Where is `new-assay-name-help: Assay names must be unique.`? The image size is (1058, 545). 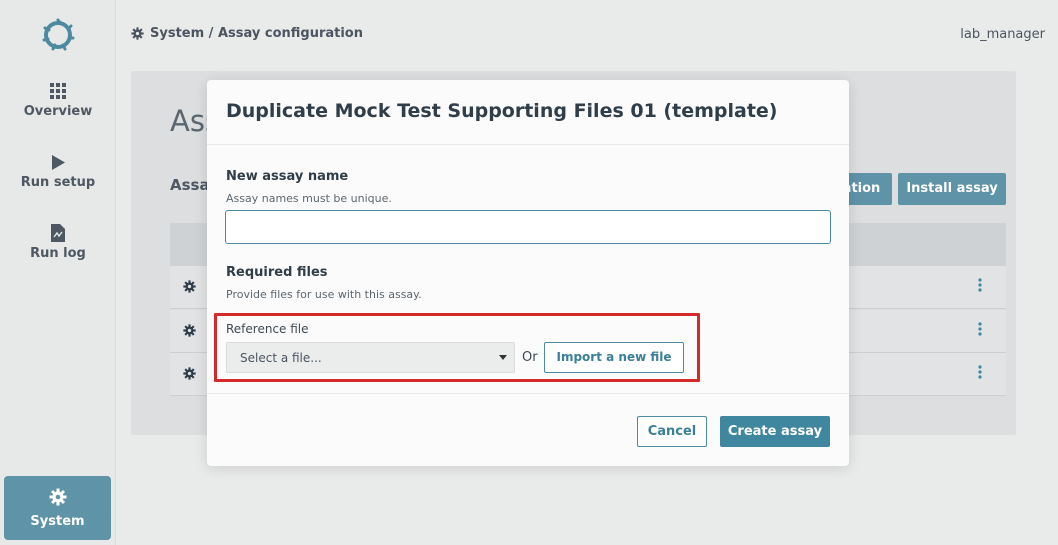
new-assay-name-help: Assay names must be unique. is located at coordinates (309, 198).